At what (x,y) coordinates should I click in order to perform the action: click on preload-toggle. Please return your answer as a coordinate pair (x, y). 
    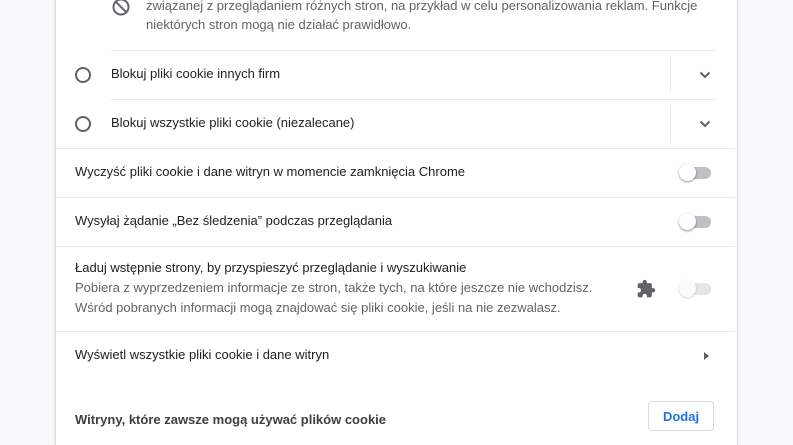
    Looking at the image, I should click on (696, 290).